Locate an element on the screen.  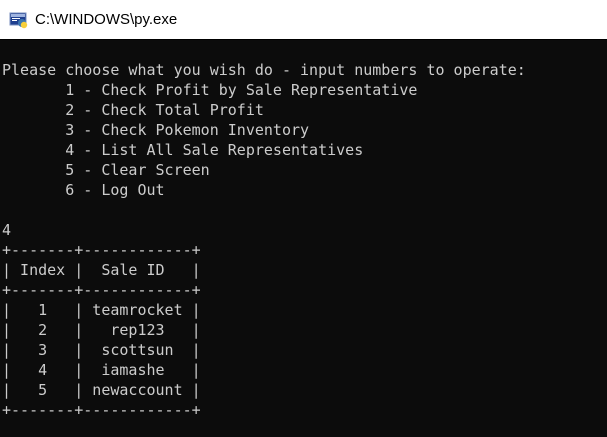
title-bar: C:\WINDOWS\py.exe is located at coordinates (303, 20).